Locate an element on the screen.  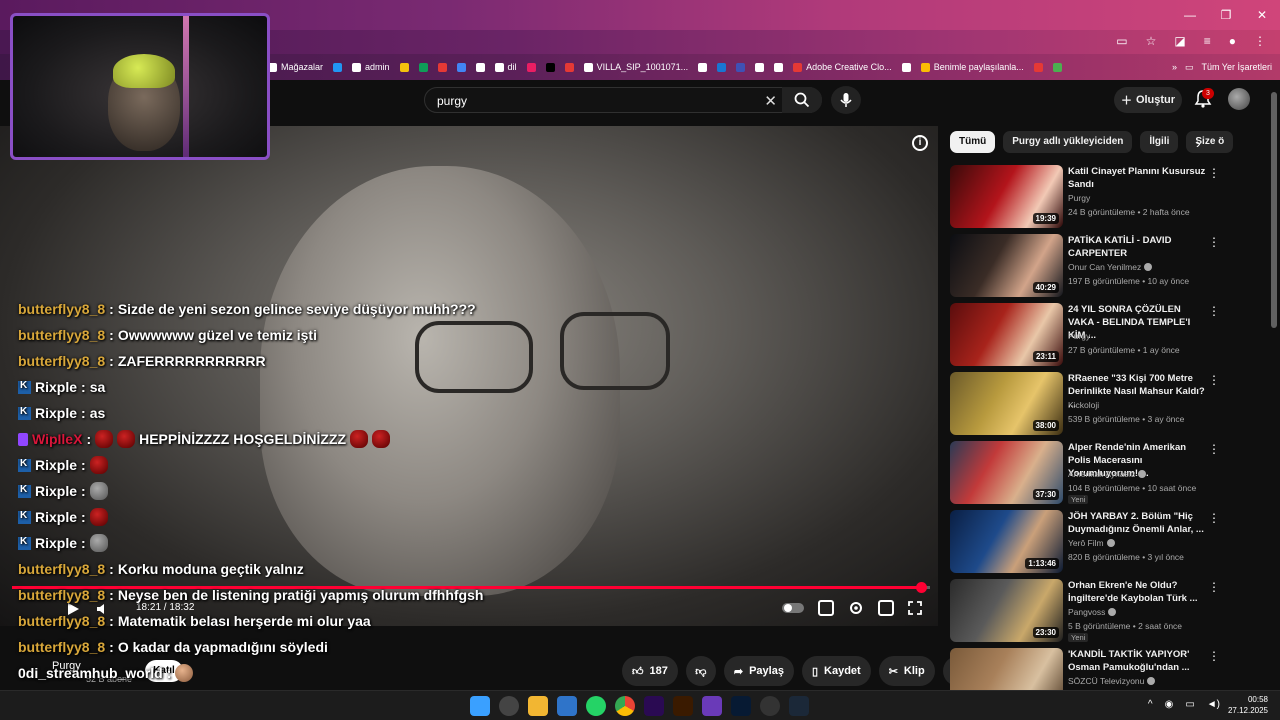
dislike-button: 👎︎ is located at coordinates (700, 671).